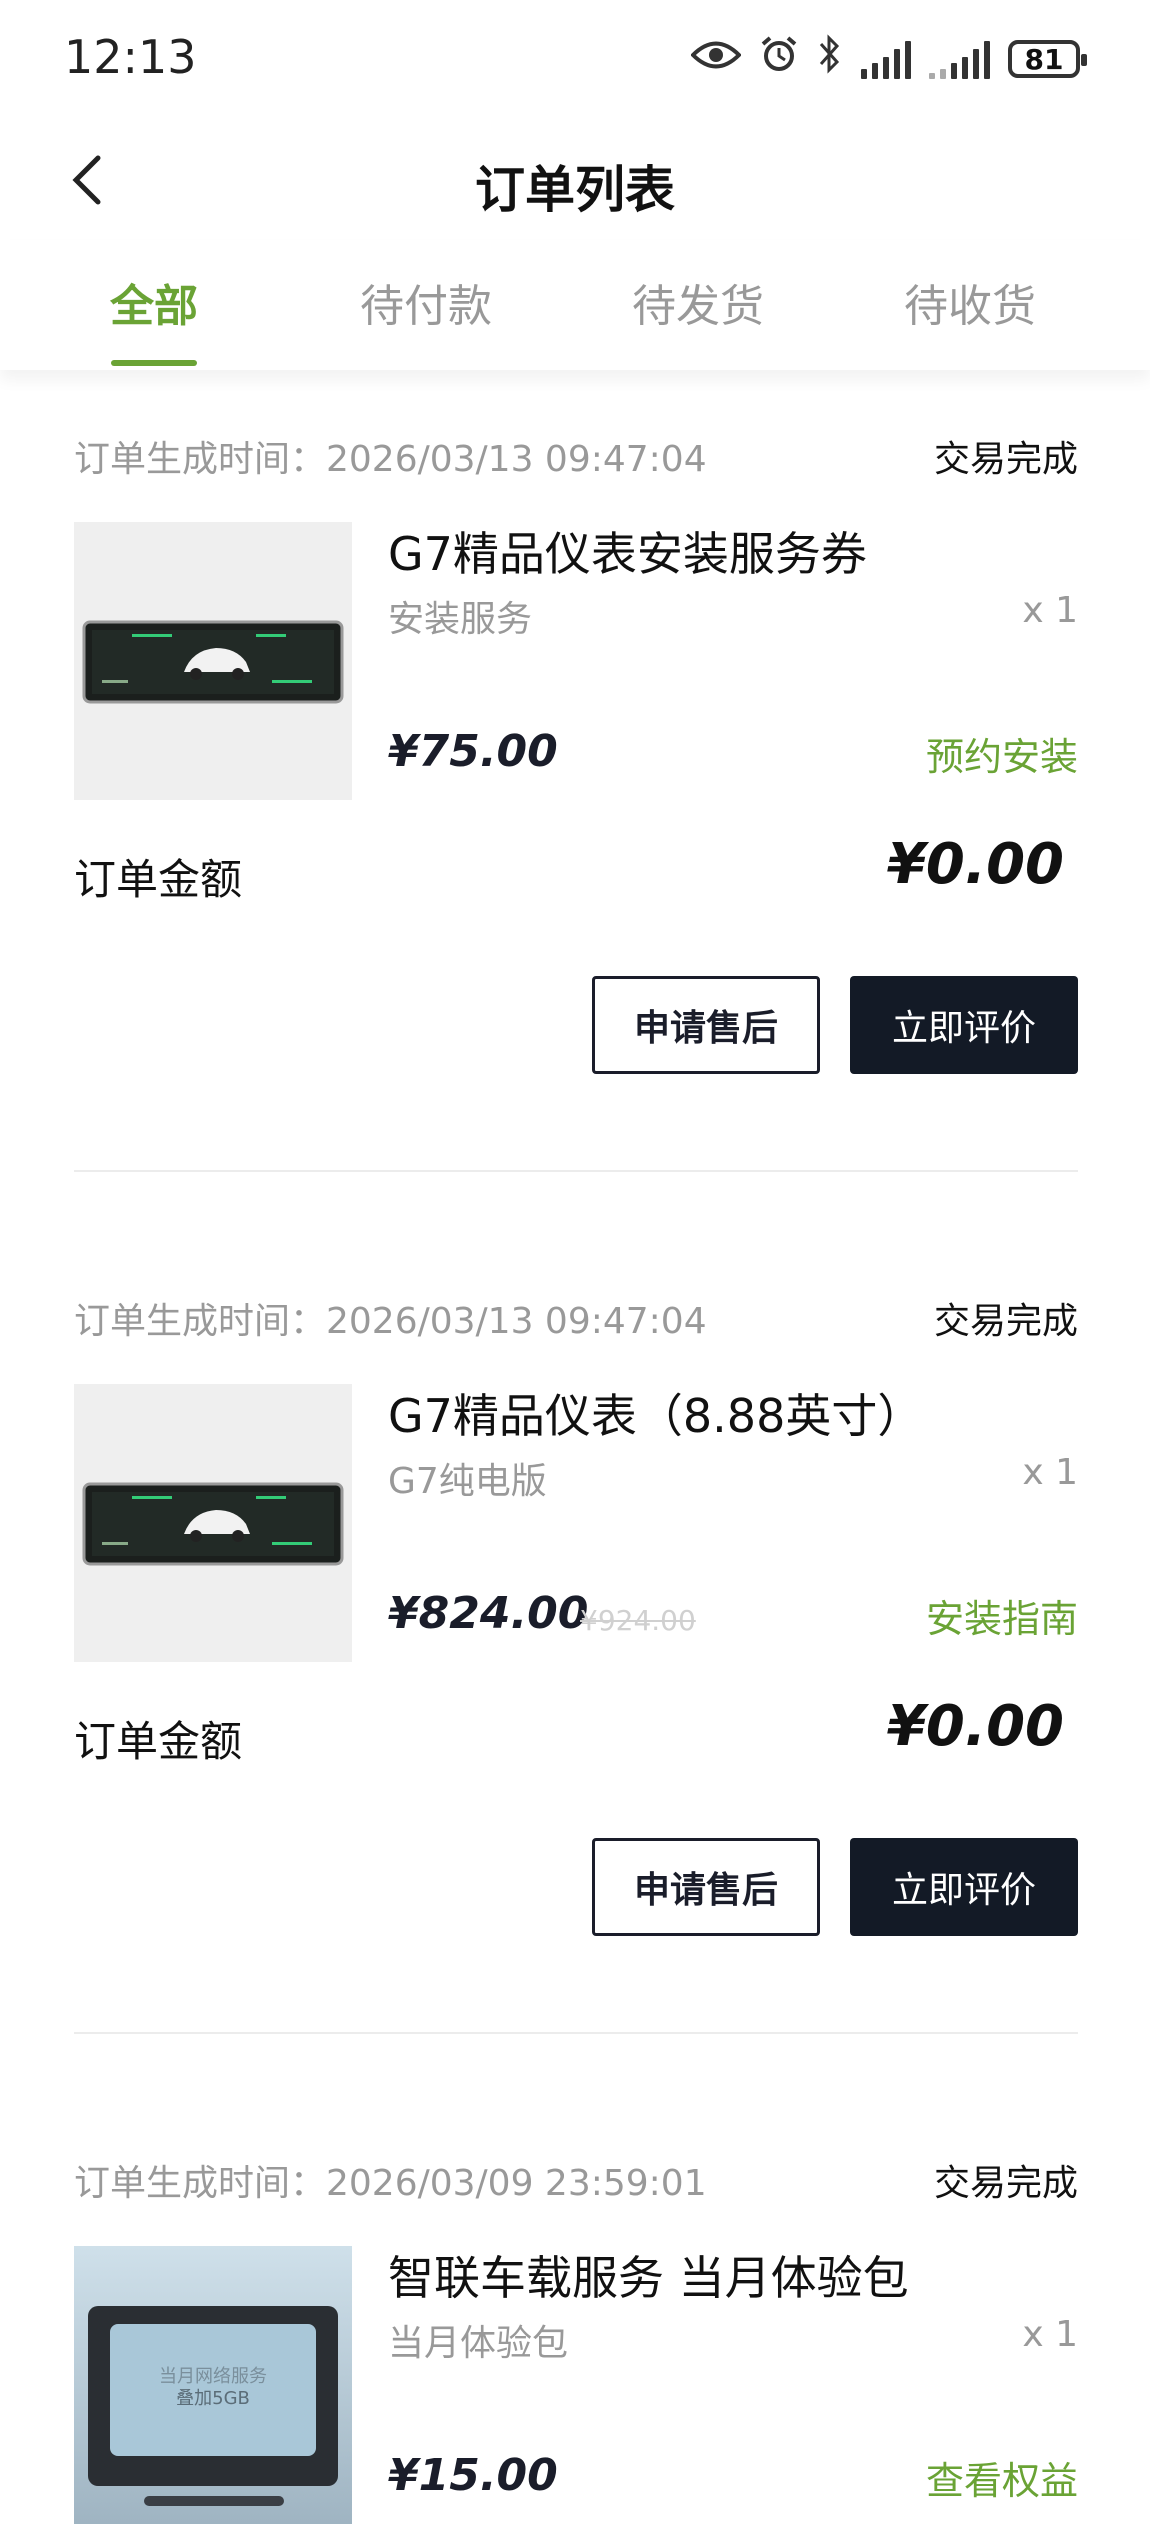 This screenshot has width=1150, height=2542. What do you see at coordinates (1047, 59) in the screenshot?
I see `battery-icon: 81` at bounding box center [1047, 59].